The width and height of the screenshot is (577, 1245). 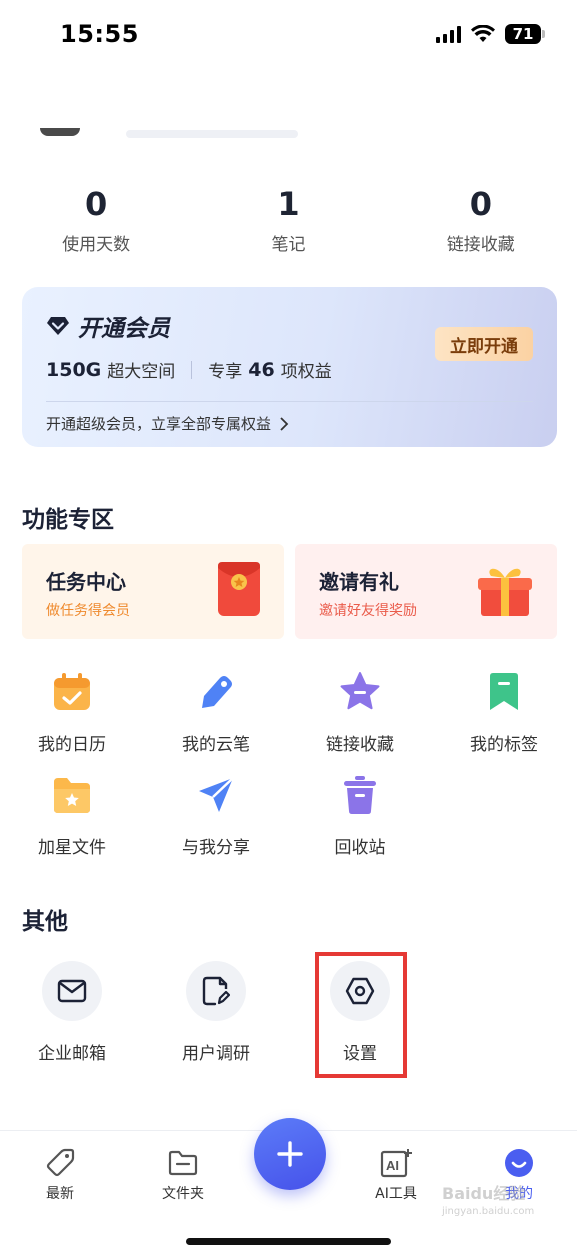 I want to click on stat-usage-days: 0 使用天数, so click(x=96, y=217).